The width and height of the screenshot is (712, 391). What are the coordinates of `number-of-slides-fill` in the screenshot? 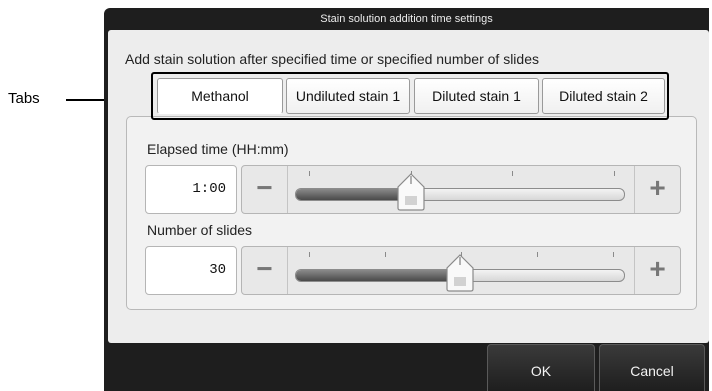 It's located at (378, 275).